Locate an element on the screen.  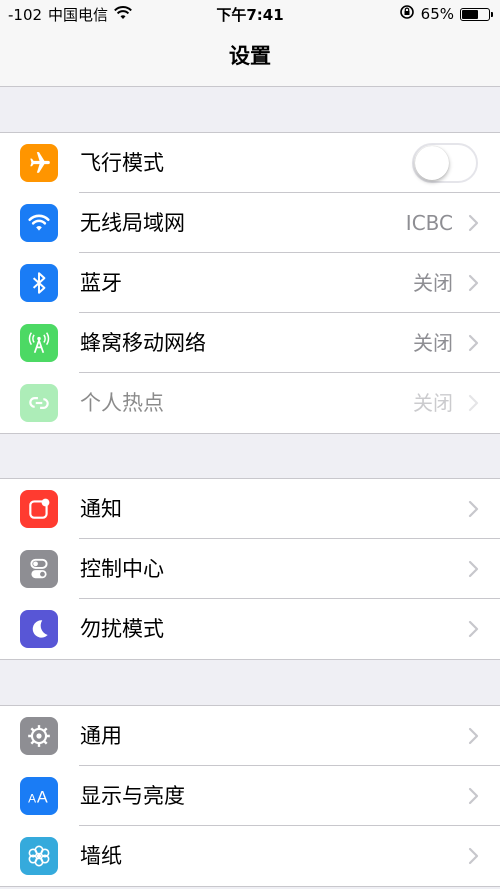
gear-icon is located at coordinates (39, 736).